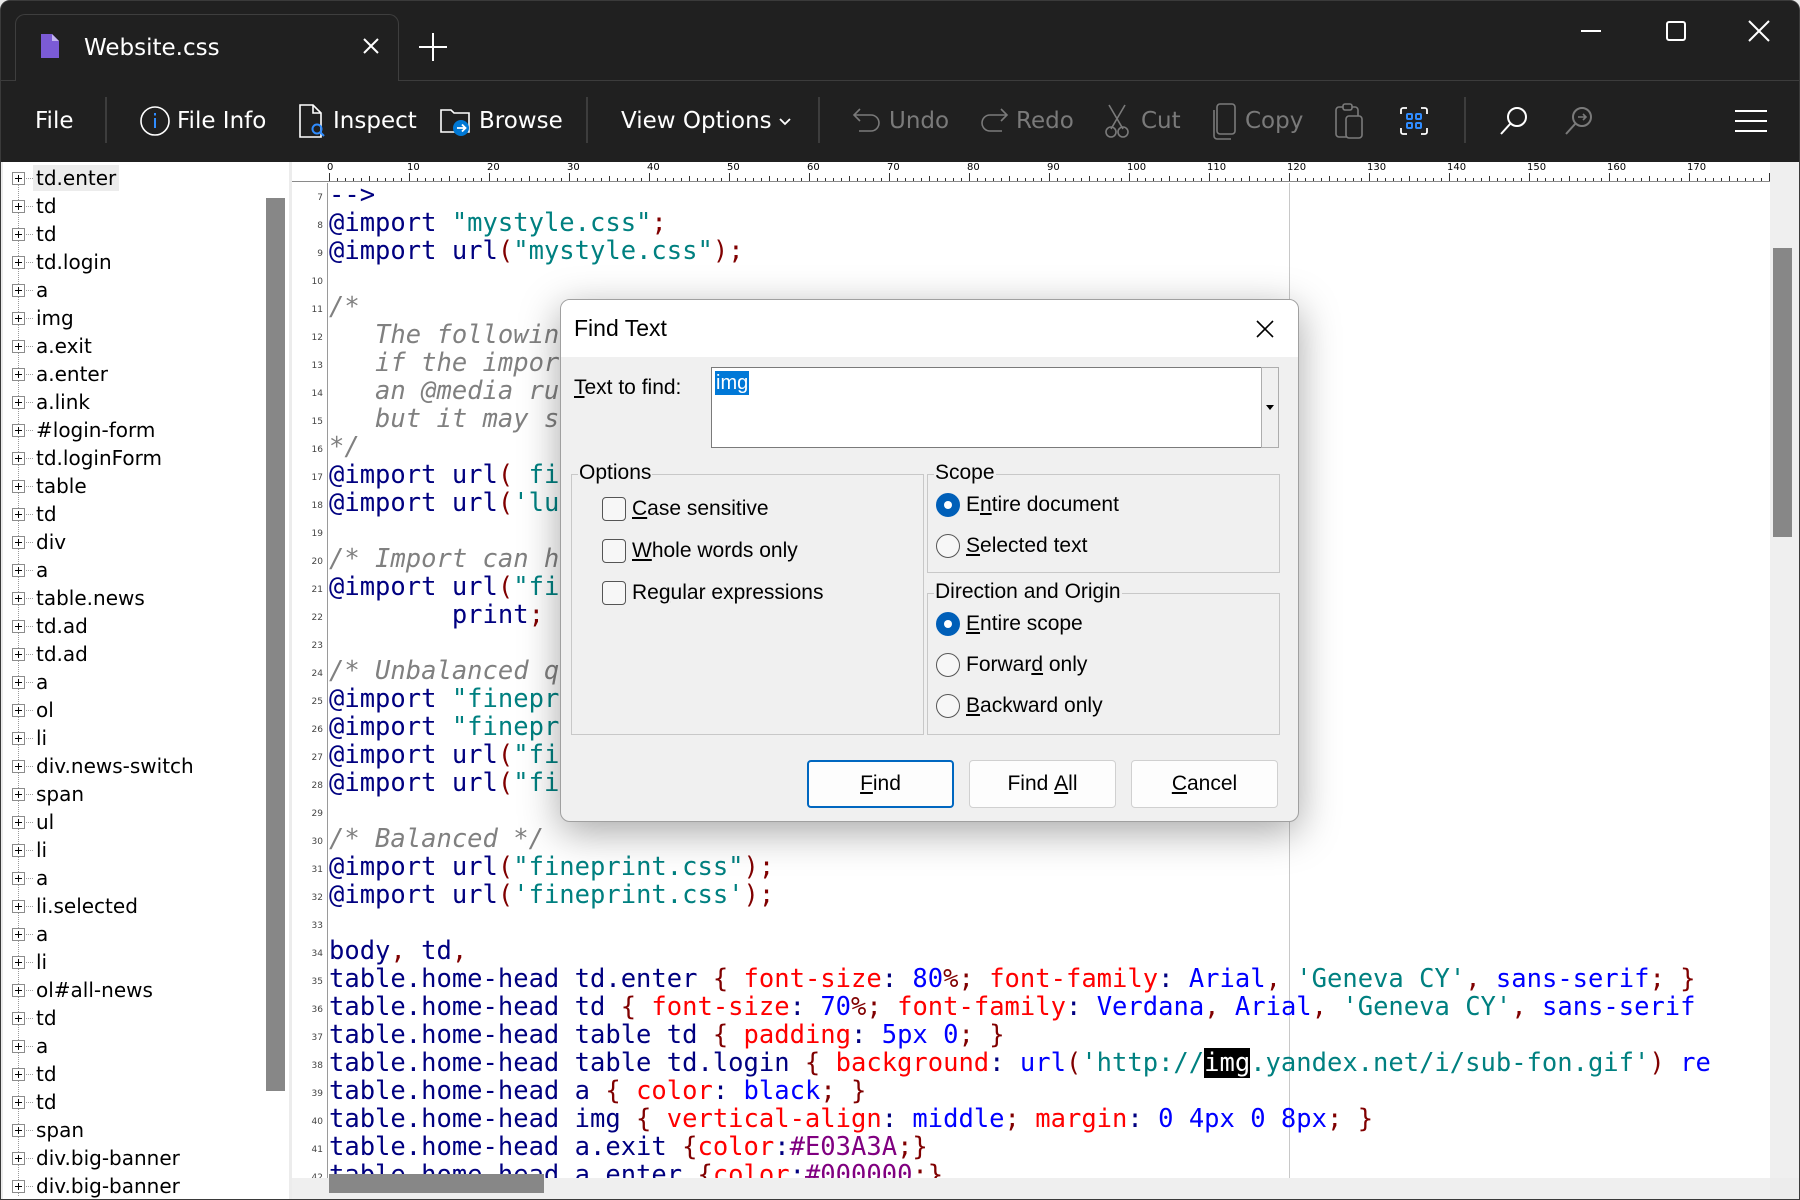 This screenshot has height=1200, width=1800. What do you see at coordinates (128, 906) in the screenshot?
I see `tree-item: li.selected` at bounding box center [128, 906].